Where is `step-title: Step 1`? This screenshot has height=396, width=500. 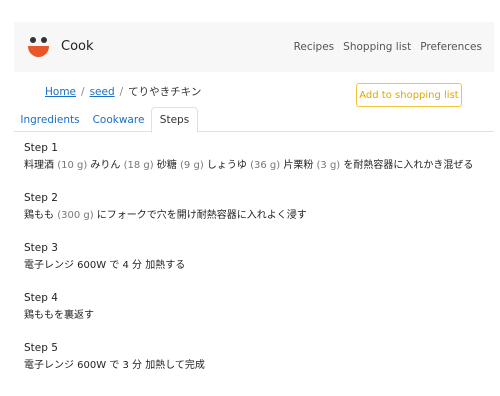
step-title: Step 1 is located at coordinates (41, 148).